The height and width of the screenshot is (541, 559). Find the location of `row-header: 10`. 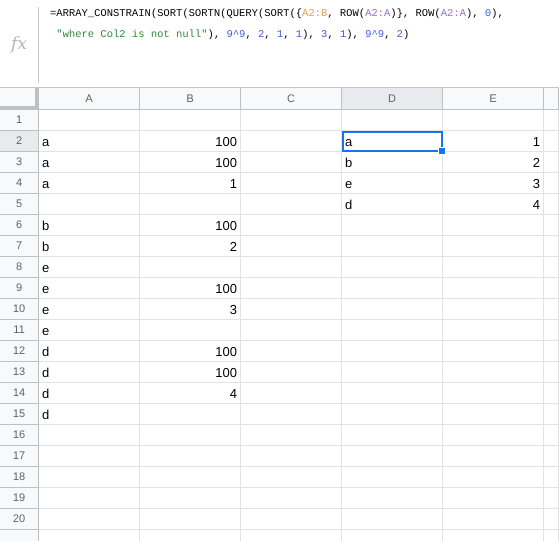

row-header: 10 is located at coordinates (19, 309).